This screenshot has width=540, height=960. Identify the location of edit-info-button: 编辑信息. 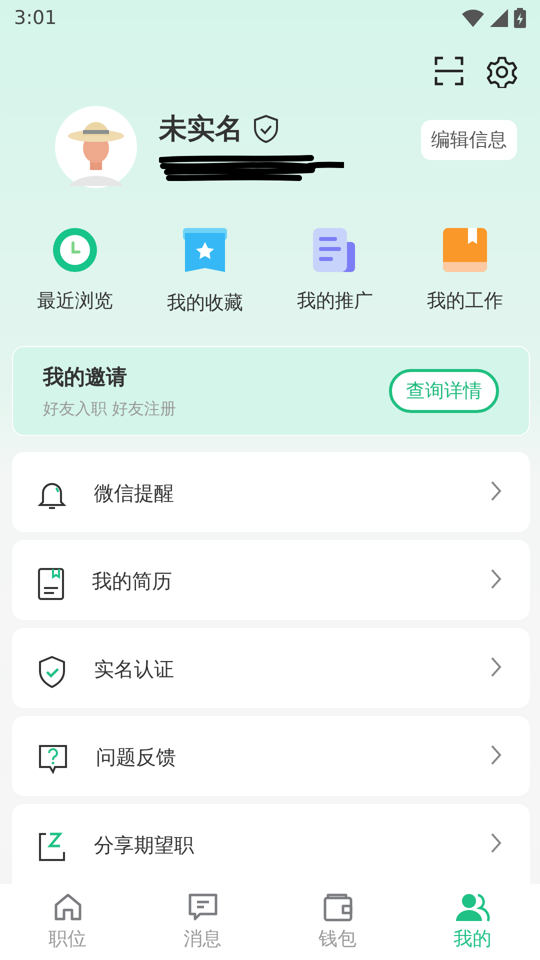
(469, 140).